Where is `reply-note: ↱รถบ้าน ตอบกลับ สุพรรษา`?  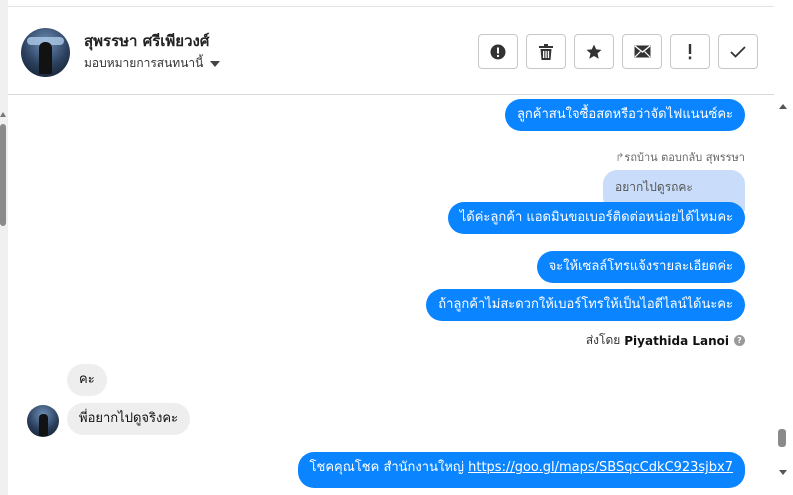
reply-note: ↱รถบ้าน ตอบกลับ สุพรรษา is located at coordinates (680, 157).